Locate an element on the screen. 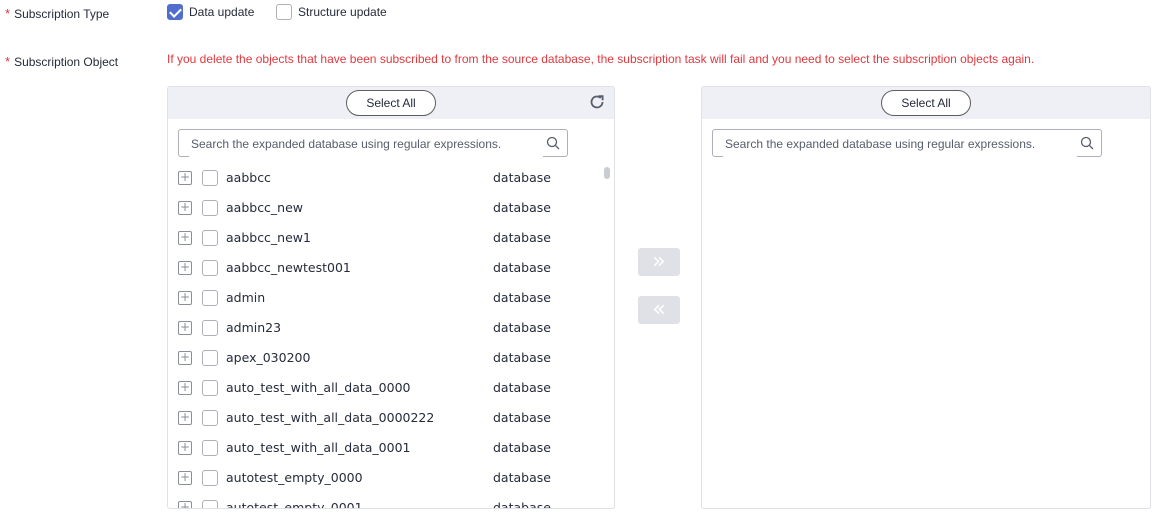  item-name: aabbcc_newtest001 is located at coordinates (288, 267).